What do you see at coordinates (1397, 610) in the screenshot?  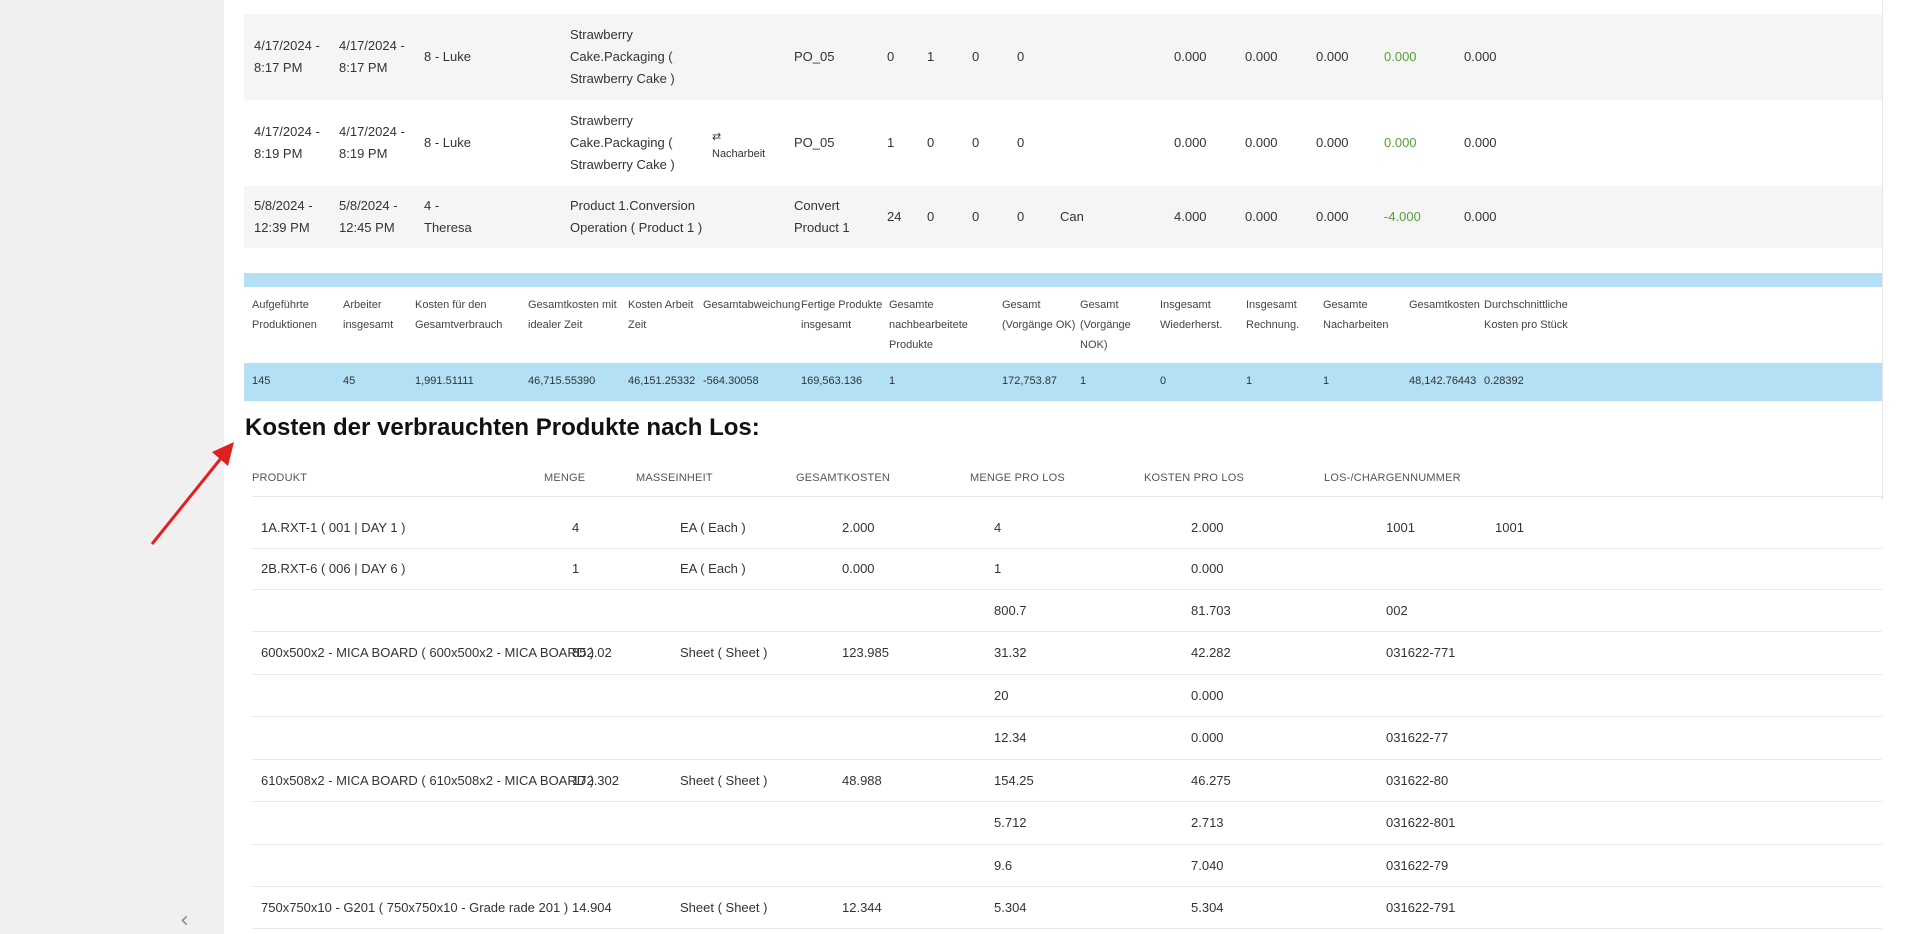 I see `lot-cell-lot: 002` at bounding box center [1397, 610].